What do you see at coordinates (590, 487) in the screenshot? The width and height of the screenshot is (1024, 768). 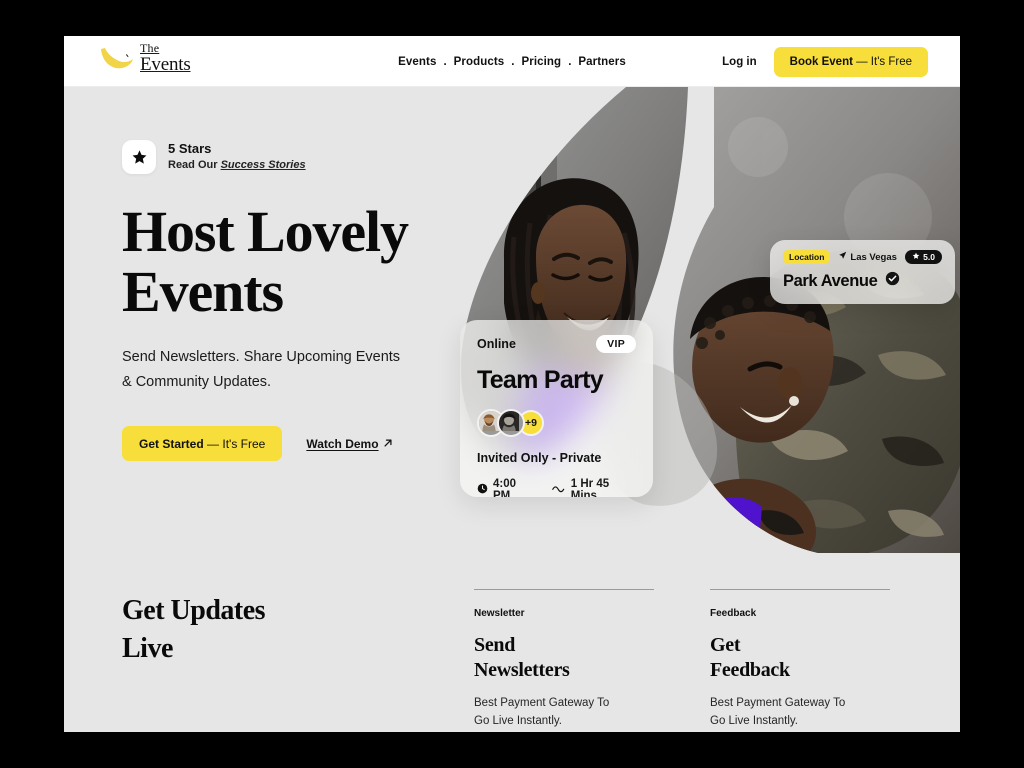 I see `party-duration-label: 1 Hr 45 Mins` at bounding box center [590, 487].